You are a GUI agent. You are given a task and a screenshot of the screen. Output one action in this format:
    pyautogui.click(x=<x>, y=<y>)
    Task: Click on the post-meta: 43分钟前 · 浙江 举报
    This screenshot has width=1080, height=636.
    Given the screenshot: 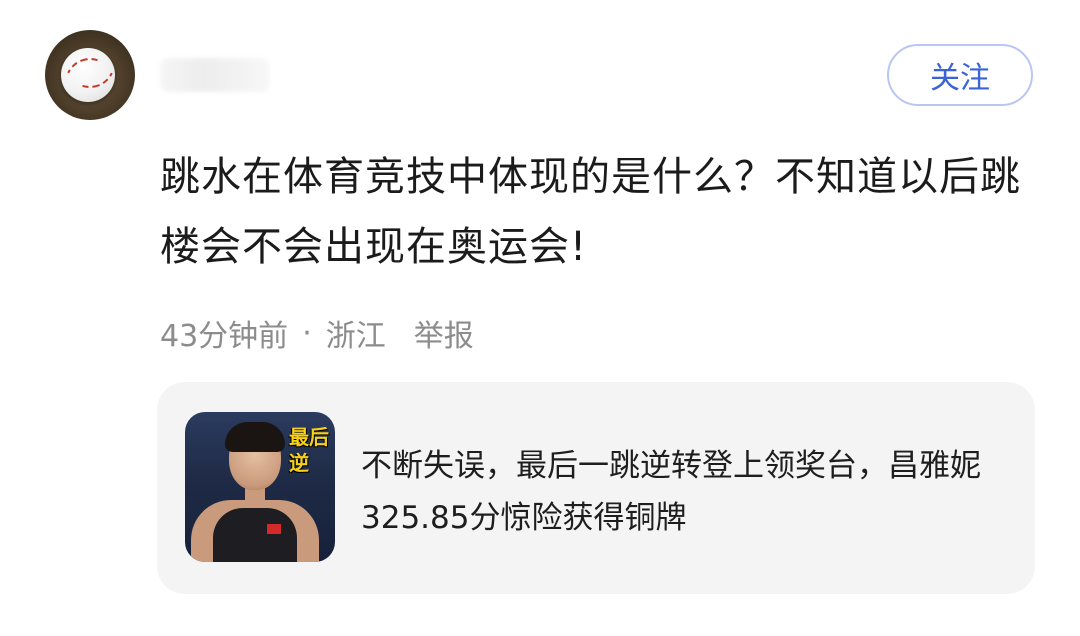 What is the action you would take?
    pyautogui.click(x=317, y=333)
    